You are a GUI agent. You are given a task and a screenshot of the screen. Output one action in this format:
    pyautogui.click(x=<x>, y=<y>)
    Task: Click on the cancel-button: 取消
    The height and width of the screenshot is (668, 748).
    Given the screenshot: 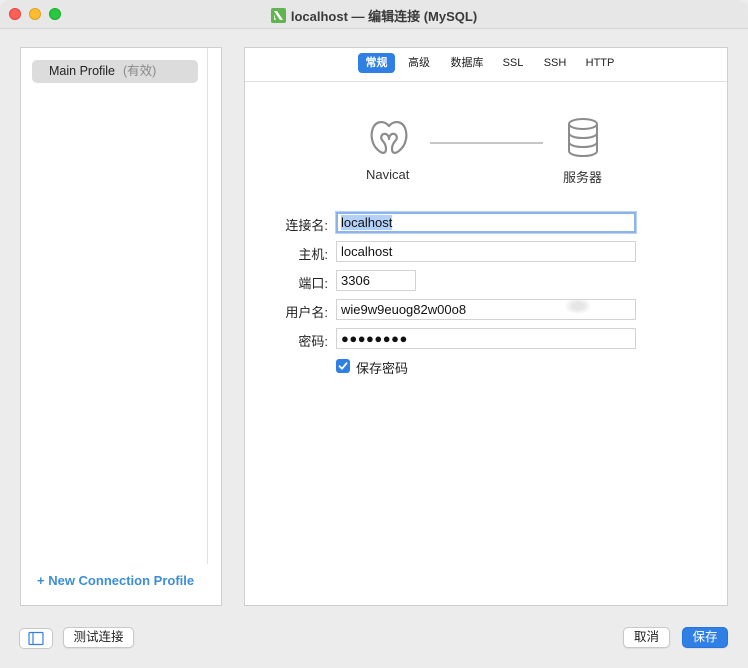 What is the action you would take?
    pyautogui.click(x=646, y=637)
    